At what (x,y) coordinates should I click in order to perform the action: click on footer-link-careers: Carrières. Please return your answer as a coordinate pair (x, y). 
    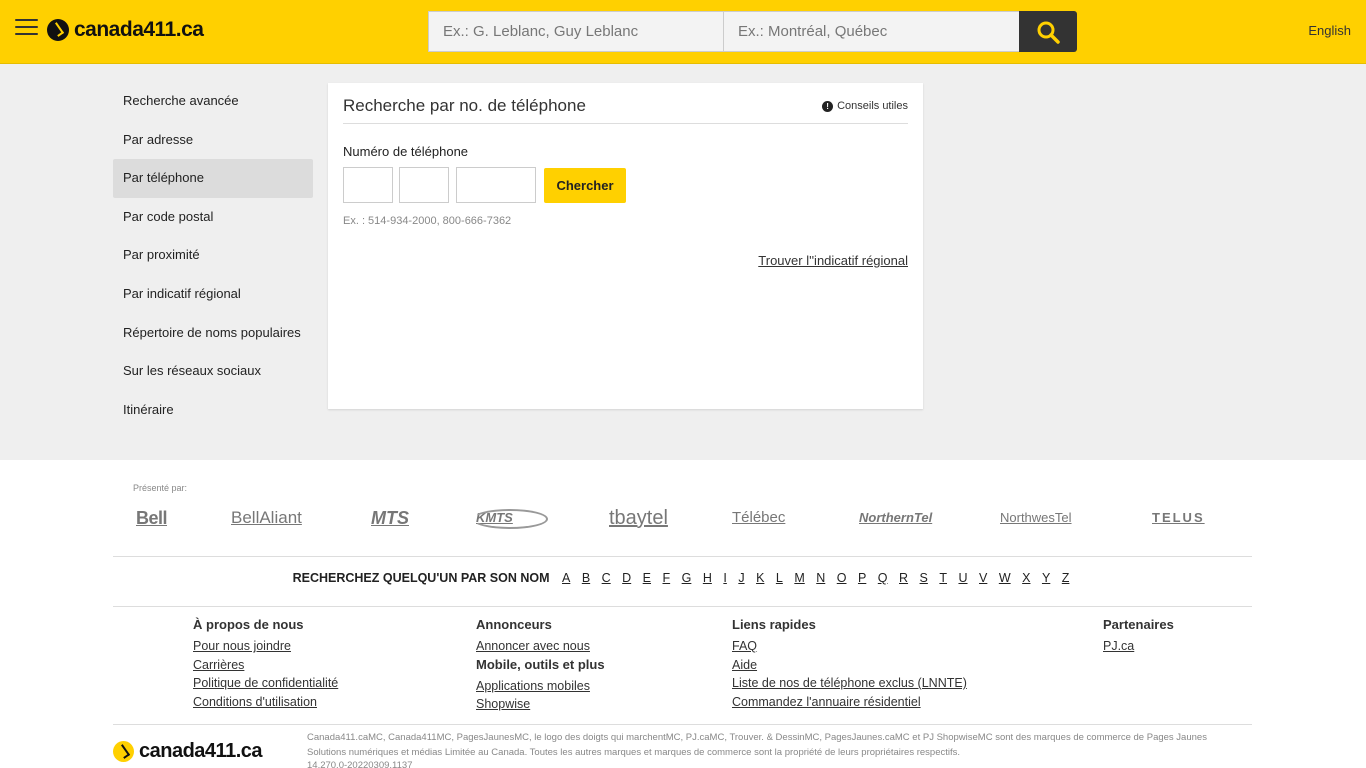
    Looking at the image, I should click on (265, 665).